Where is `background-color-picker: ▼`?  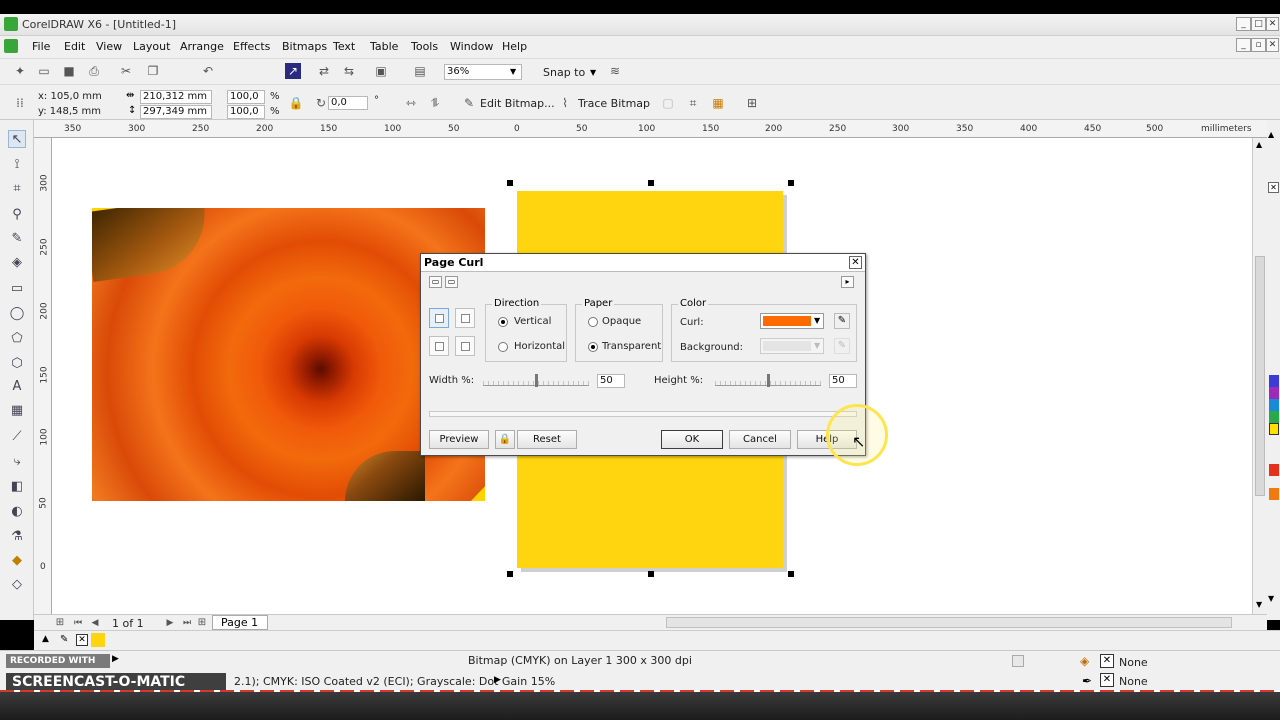
background-color-picker: ▼ is located at coordinates (792, 346).